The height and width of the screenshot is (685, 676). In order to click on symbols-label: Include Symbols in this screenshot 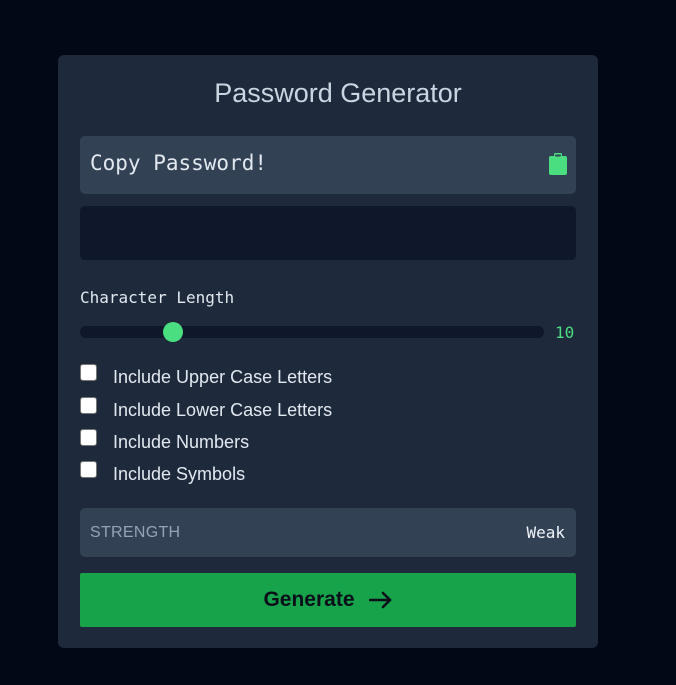, I will do `click(179, 474)`.